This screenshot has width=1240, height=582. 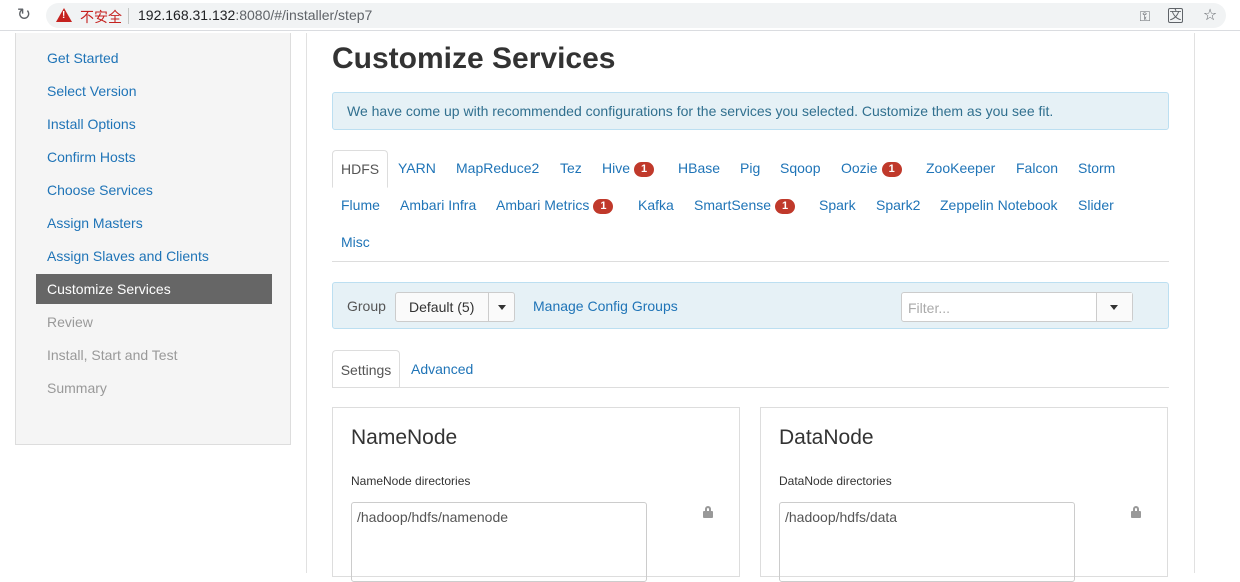 What do you see at coordinates (112, 355) in the screenshot?
I see `sidebar-item-install-start-and-test: Install, Start and Test` at bounding box center [112, 355].